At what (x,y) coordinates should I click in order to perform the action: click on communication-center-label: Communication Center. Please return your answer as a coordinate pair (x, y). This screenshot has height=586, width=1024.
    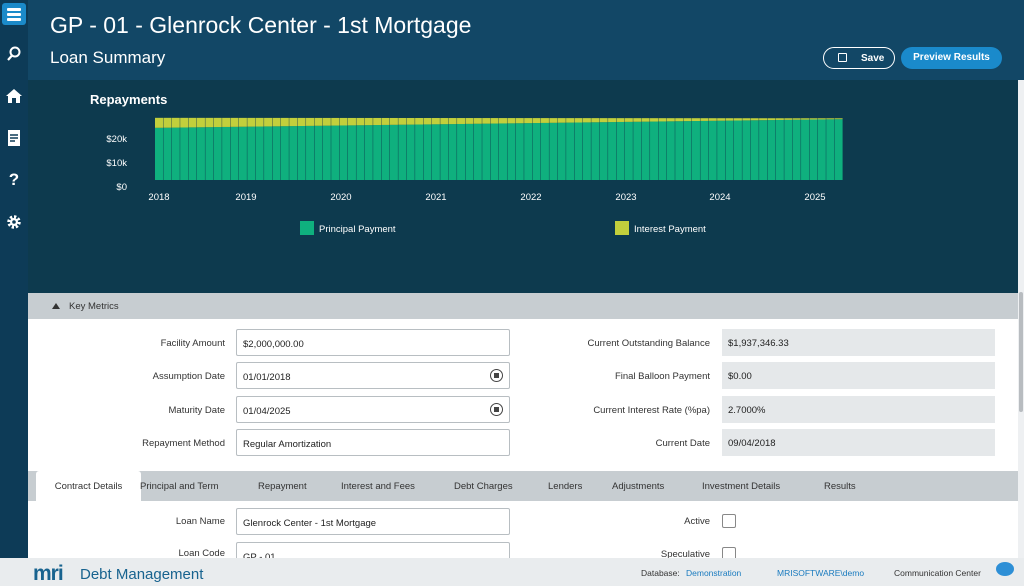
    Looking at the image, I should click on (937, 573).